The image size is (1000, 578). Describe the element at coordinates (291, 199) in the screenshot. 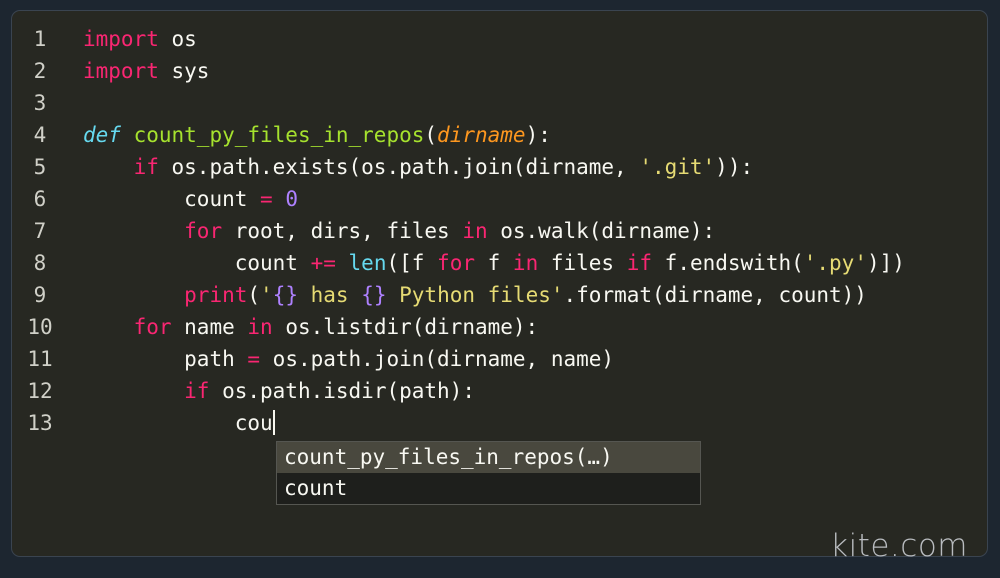

I see `code-token: 0` at that location.